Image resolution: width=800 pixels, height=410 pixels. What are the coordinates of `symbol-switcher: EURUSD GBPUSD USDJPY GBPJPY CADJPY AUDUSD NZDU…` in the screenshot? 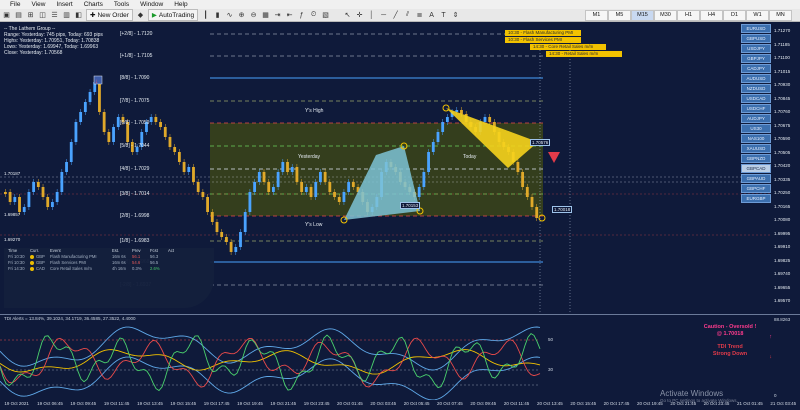 It's located at (756, 114).